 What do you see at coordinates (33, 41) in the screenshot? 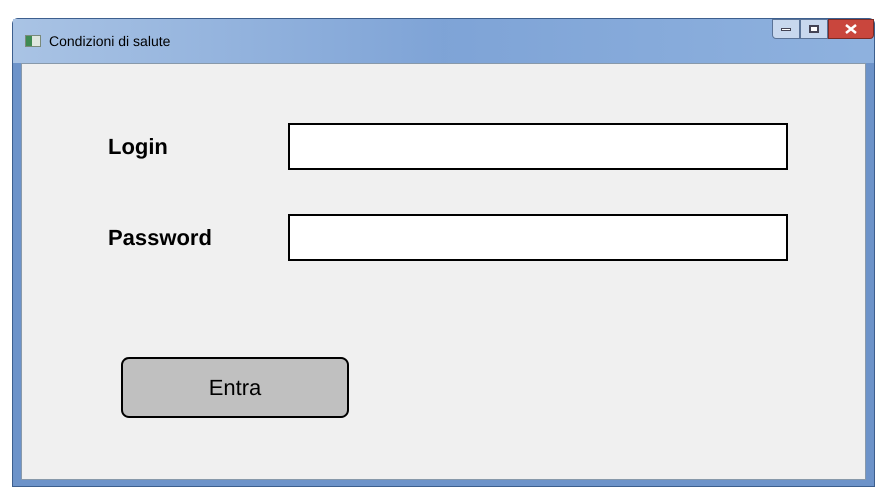
I see `app-icon` at bounding box center [33, 41].